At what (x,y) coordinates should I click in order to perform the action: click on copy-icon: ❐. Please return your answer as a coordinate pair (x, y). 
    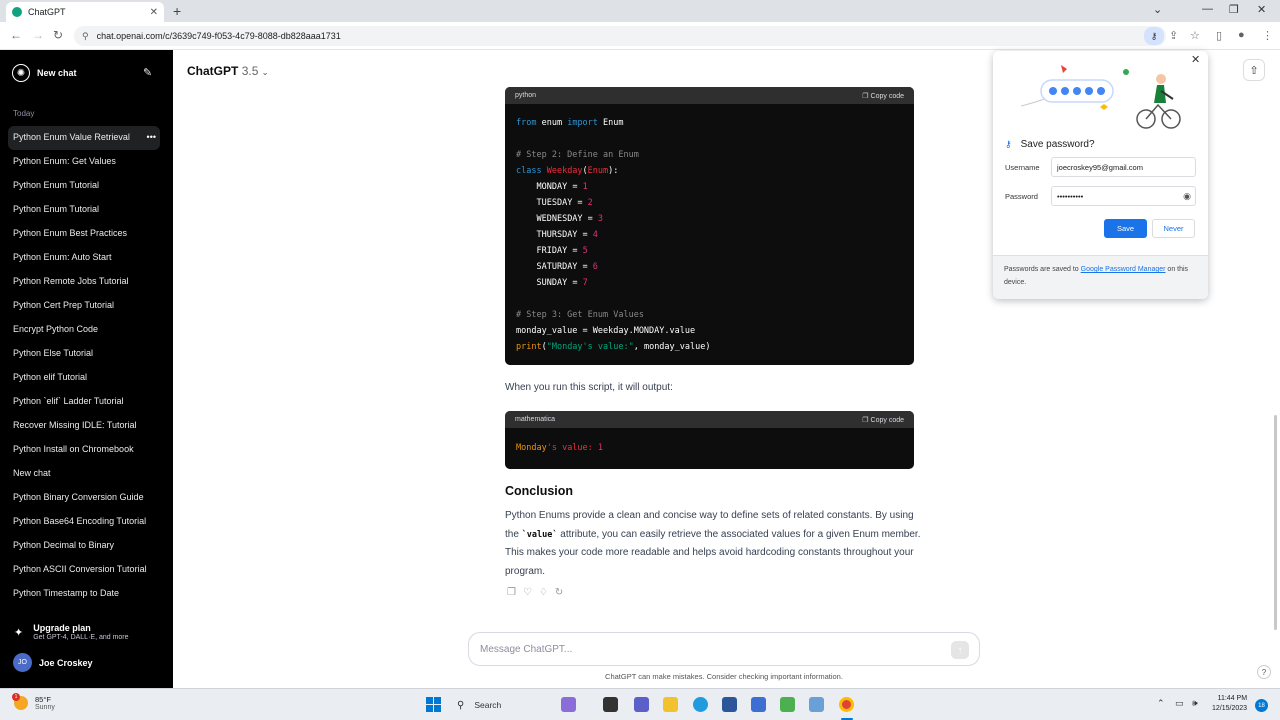
    Looking at the image, I should click on (515, 592).